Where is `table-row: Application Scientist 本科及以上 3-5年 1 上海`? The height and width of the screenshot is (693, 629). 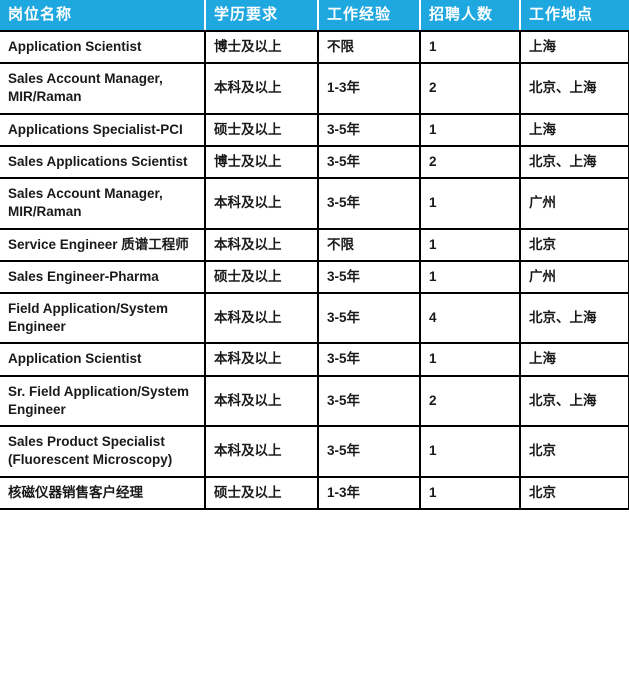 table-row: Application Scientist 本科及以上 3-5年 1 上海 is located at coordinates (314, 360).